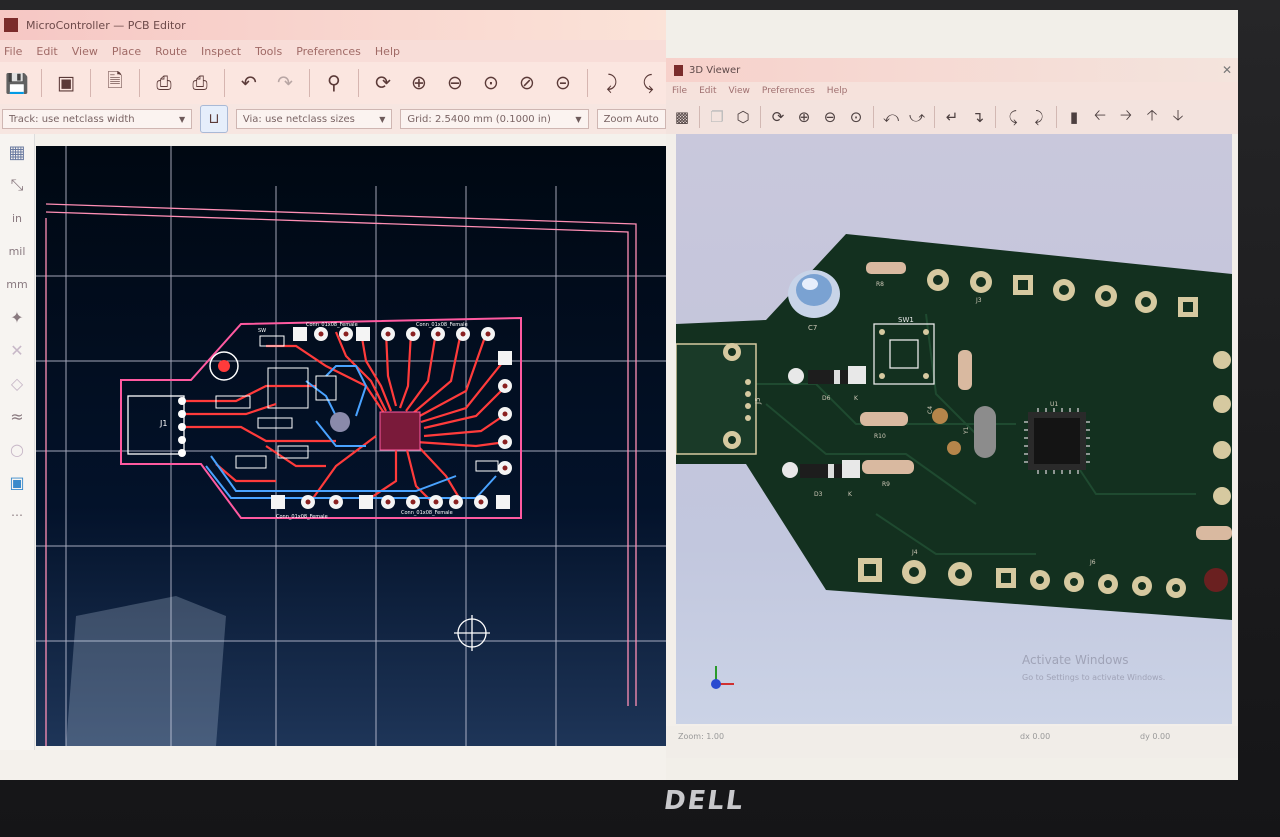  I want to click on flip-icon: ⤸, so click(612, 83).